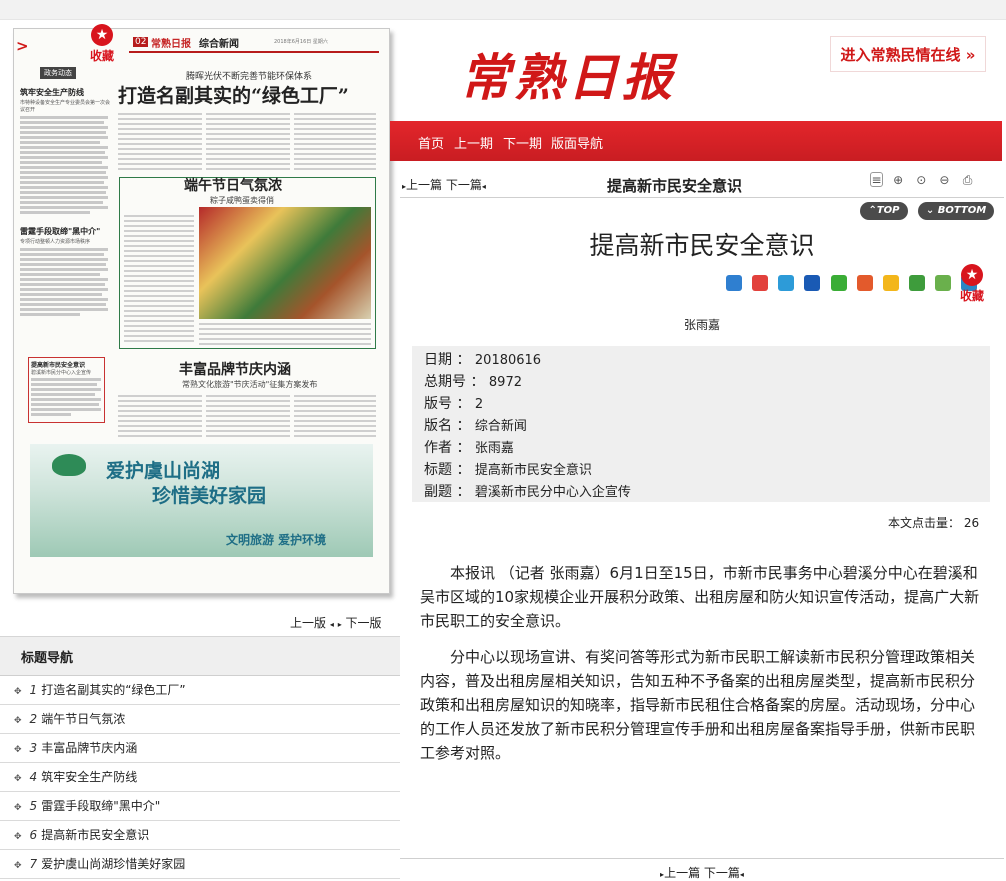 This screenshot has width=1006, height=881. I want to click on title-nav-header: 标题导航, so click(200, 656).